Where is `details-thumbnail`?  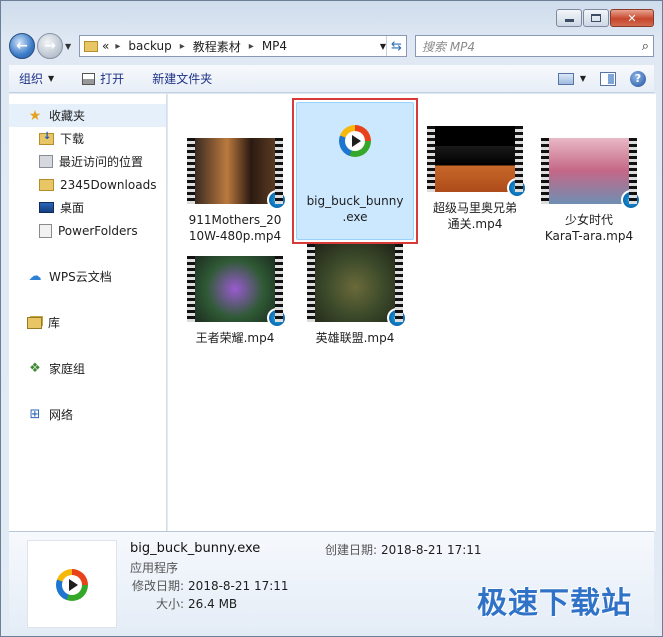
details-thumbnail is located at coordinates (72, 584).